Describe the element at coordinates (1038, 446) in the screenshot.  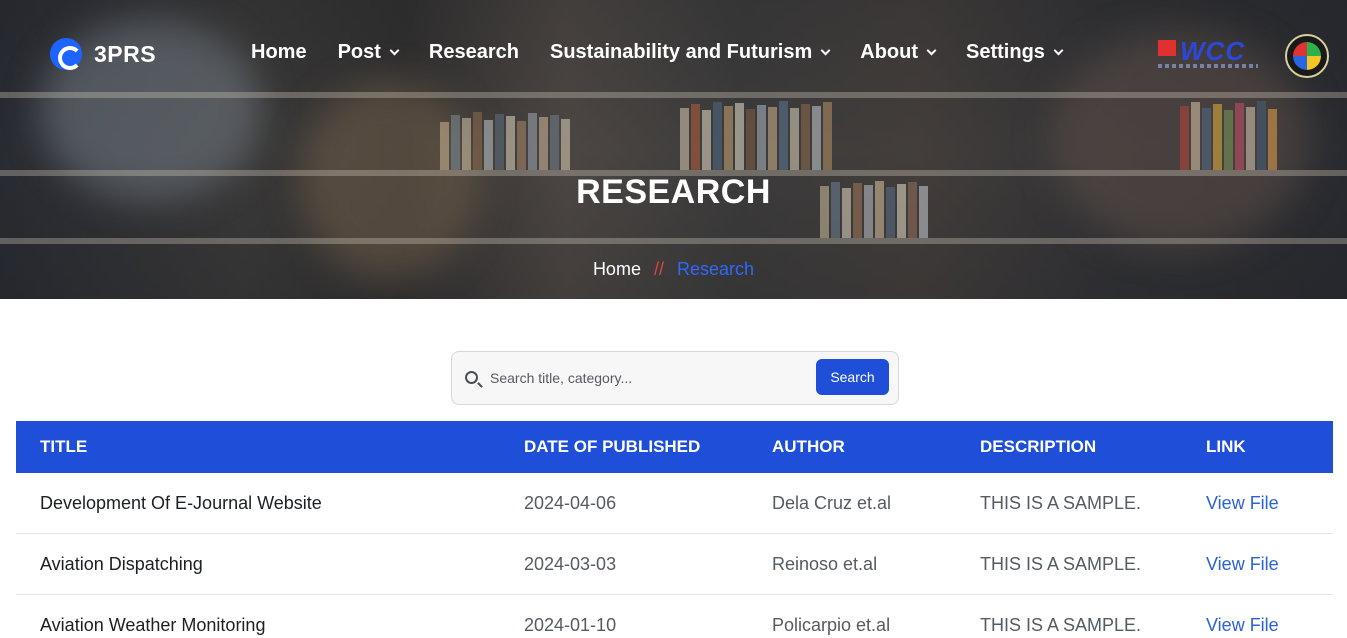
I see `column-header-description: DESCRIPTION` at that location.